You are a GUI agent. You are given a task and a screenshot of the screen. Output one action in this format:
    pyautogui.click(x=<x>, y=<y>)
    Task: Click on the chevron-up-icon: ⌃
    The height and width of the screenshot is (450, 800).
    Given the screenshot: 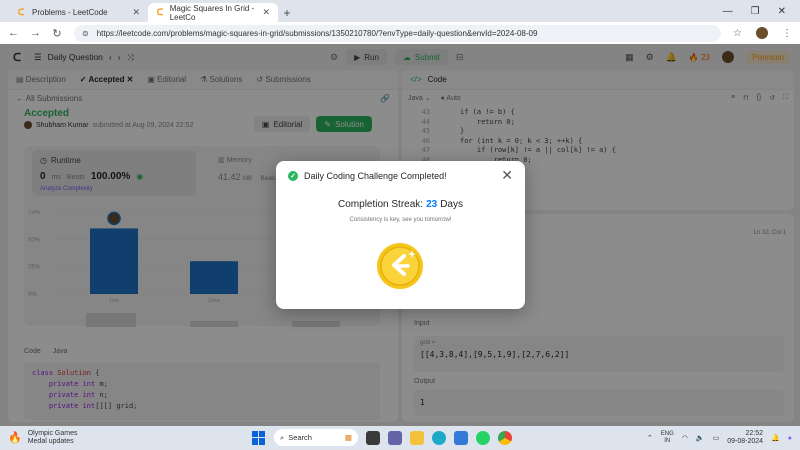 What is the action you would take?
    pyautogui.click(x=650, y=438)
    